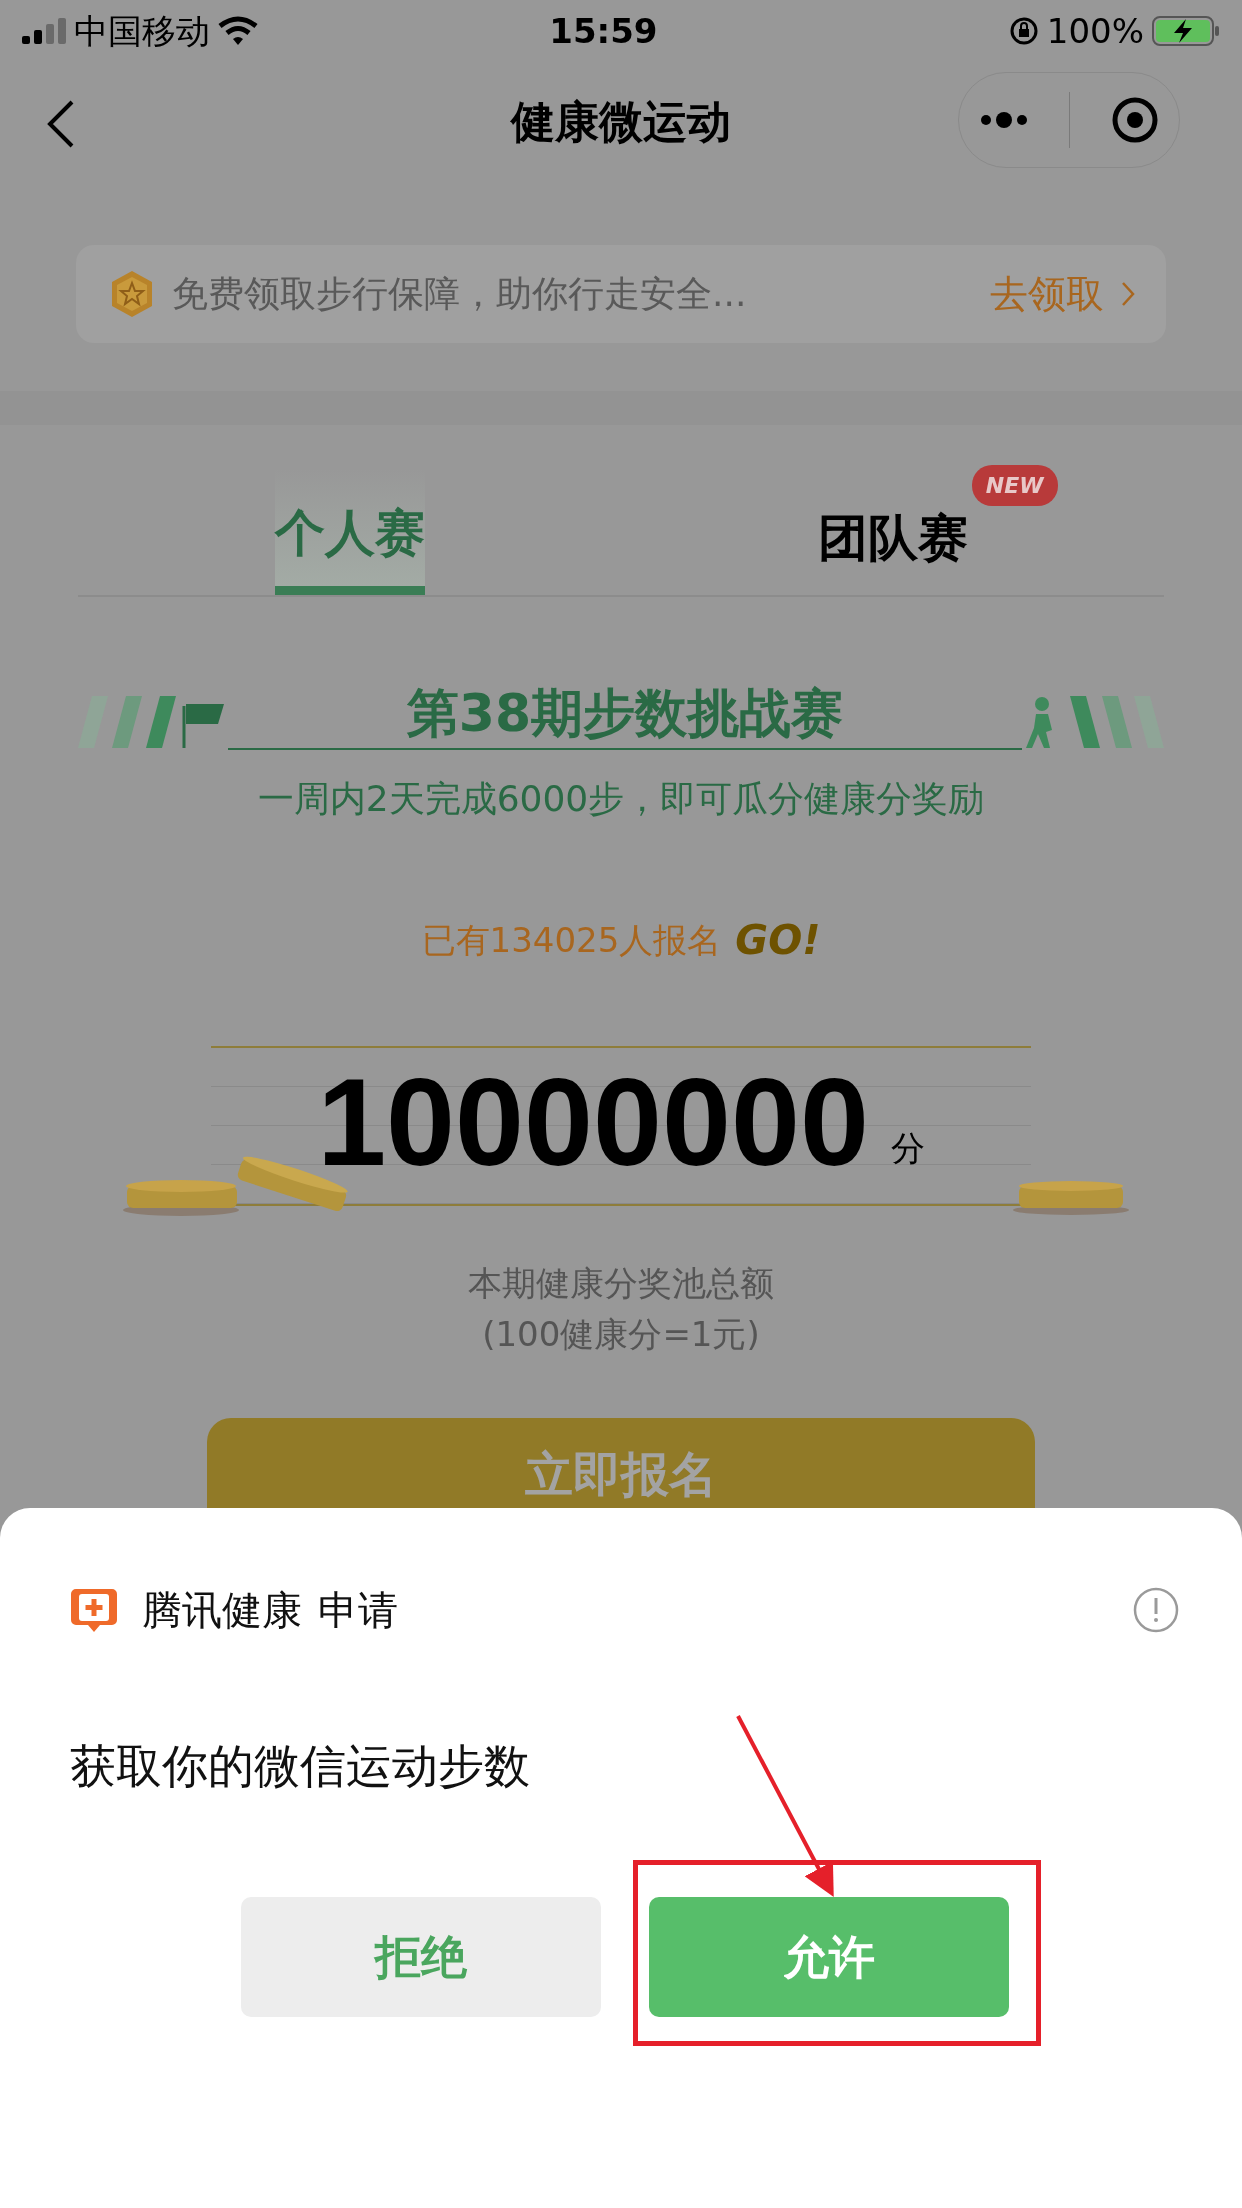 Image resolution: width=1242 pixels, height=2208 pixels. What do you see at coordinates (1128, 294) in the screenshot?
I see `chevron-right-icon` at bounding box center [1128, 294].